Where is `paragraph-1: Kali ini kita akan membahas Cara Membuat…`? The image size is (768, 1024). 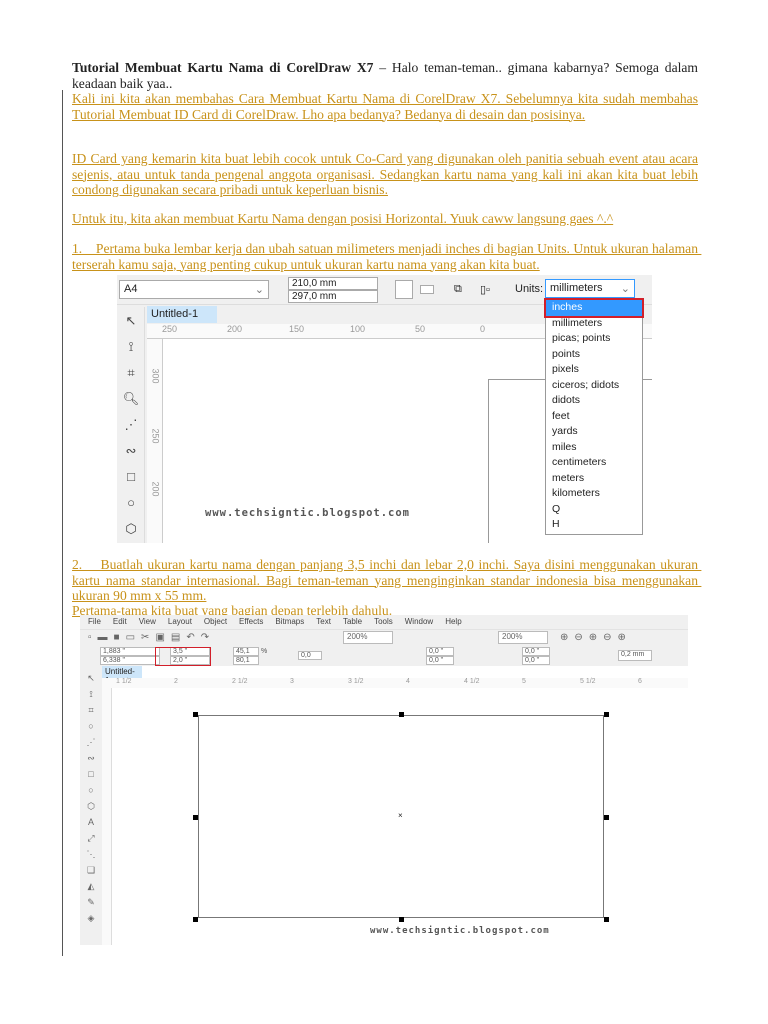 paragraph-1: Kali ini kita akan membahas Cara Membuat… is located at coordinates (385, 106).